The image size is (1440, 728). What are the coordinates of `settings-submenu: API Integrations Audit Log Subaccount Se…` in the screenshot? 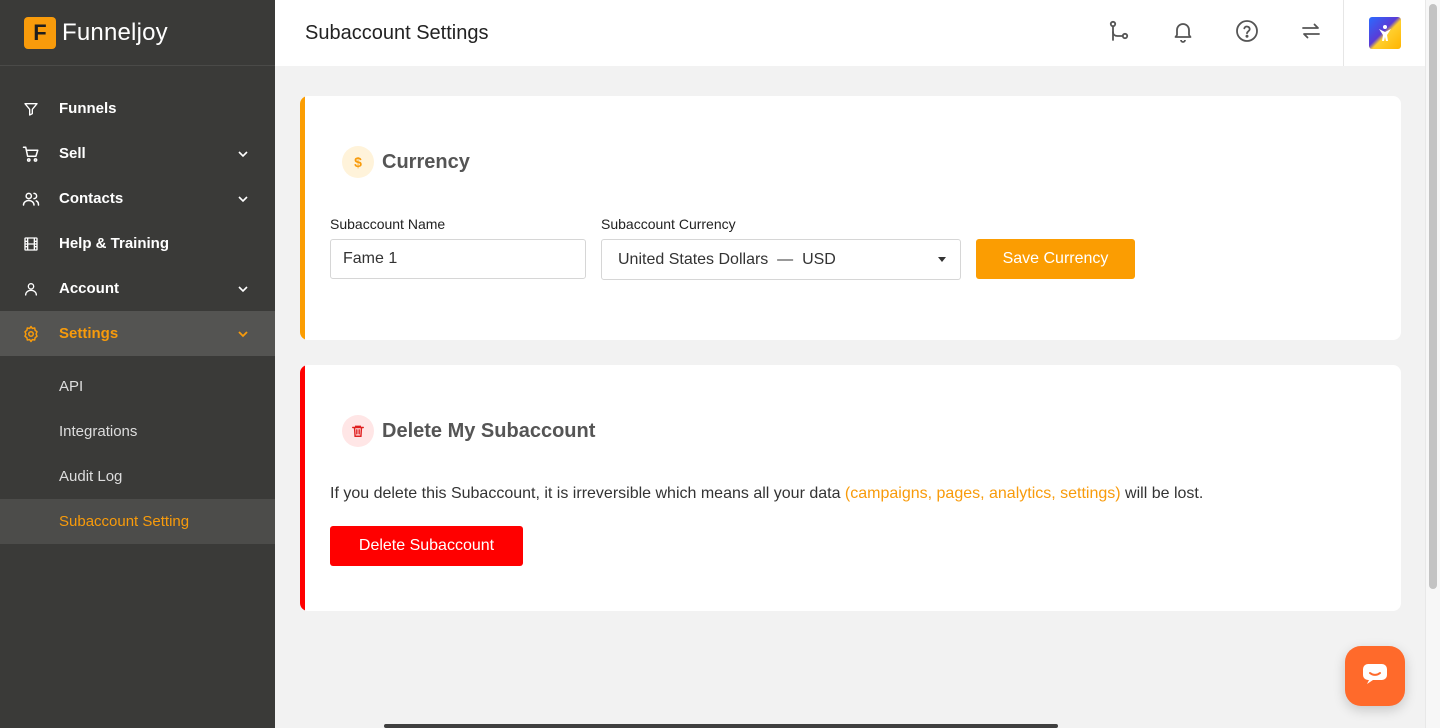 It's located at (137, 450).